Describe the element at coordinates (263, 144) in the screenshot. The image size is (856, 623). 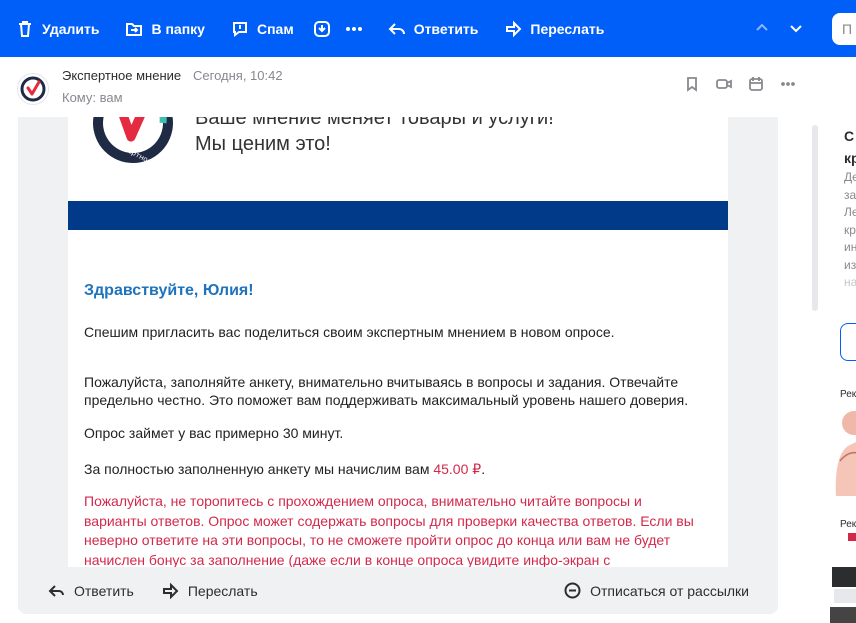
I see `tagline-line-2: Мы ценим это!` at that location.